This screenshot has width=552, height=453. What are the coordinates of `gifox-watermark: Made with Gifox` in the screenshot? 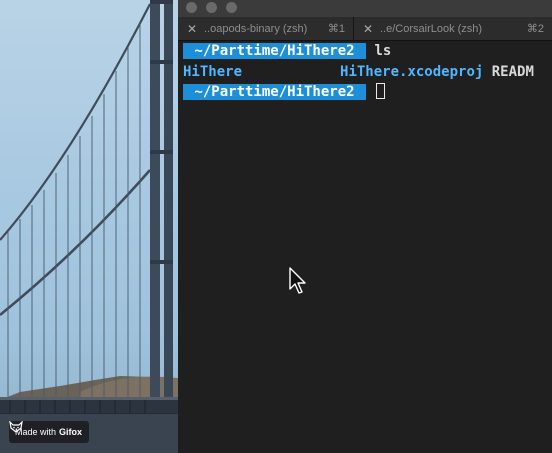 It's located at (49, 432).